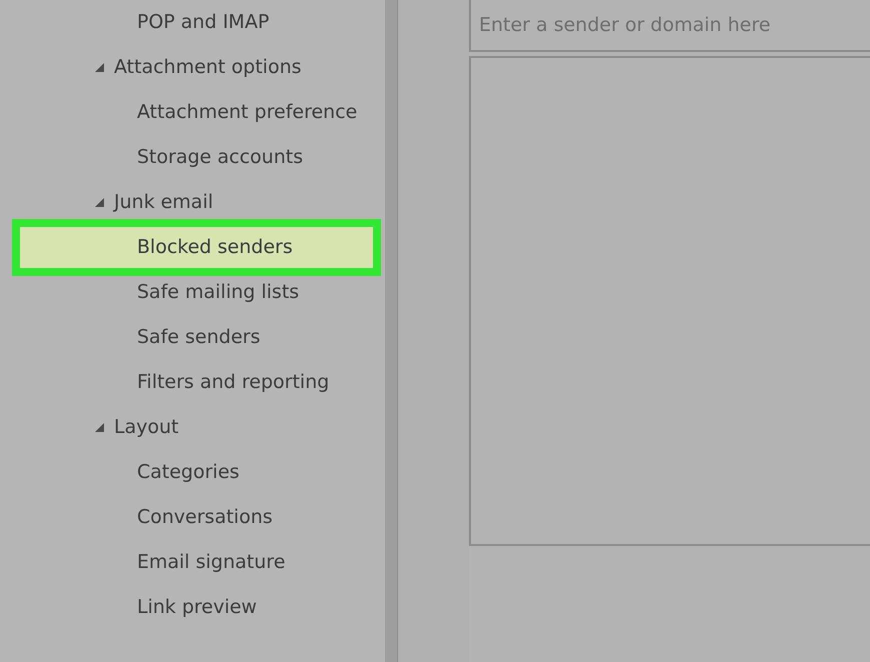 This screenshot has height=662, width=870. What do you see at coordinates (192, 562) in the screenshot?
I see `sidebar-item: Email signature` at bounding box center [192, 562].